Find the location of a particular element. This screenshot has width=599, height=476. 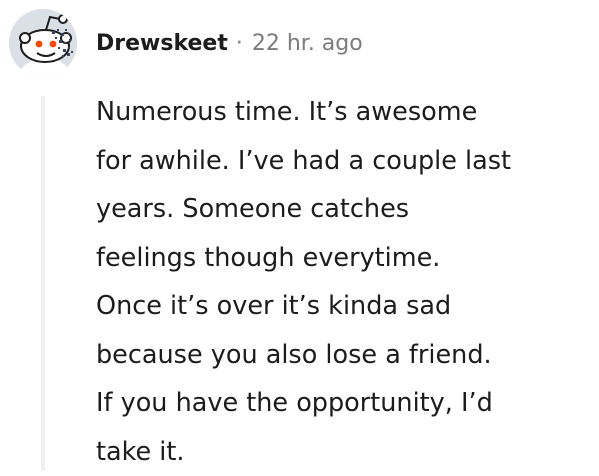

comment-body-line: If you have the opportunity, I’d is located at coordinates (343, 403).